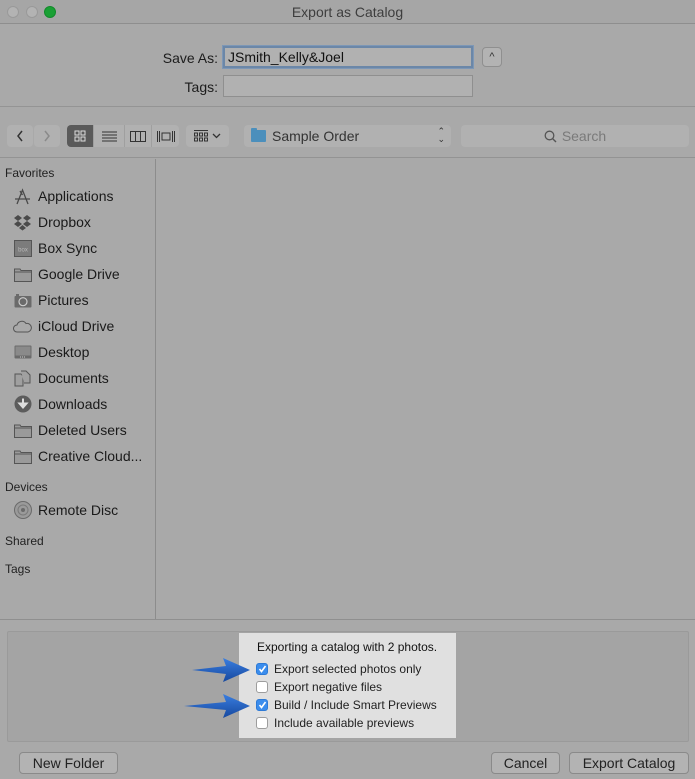  I want to click on view-mode-segmented-control, so click(123, 136).